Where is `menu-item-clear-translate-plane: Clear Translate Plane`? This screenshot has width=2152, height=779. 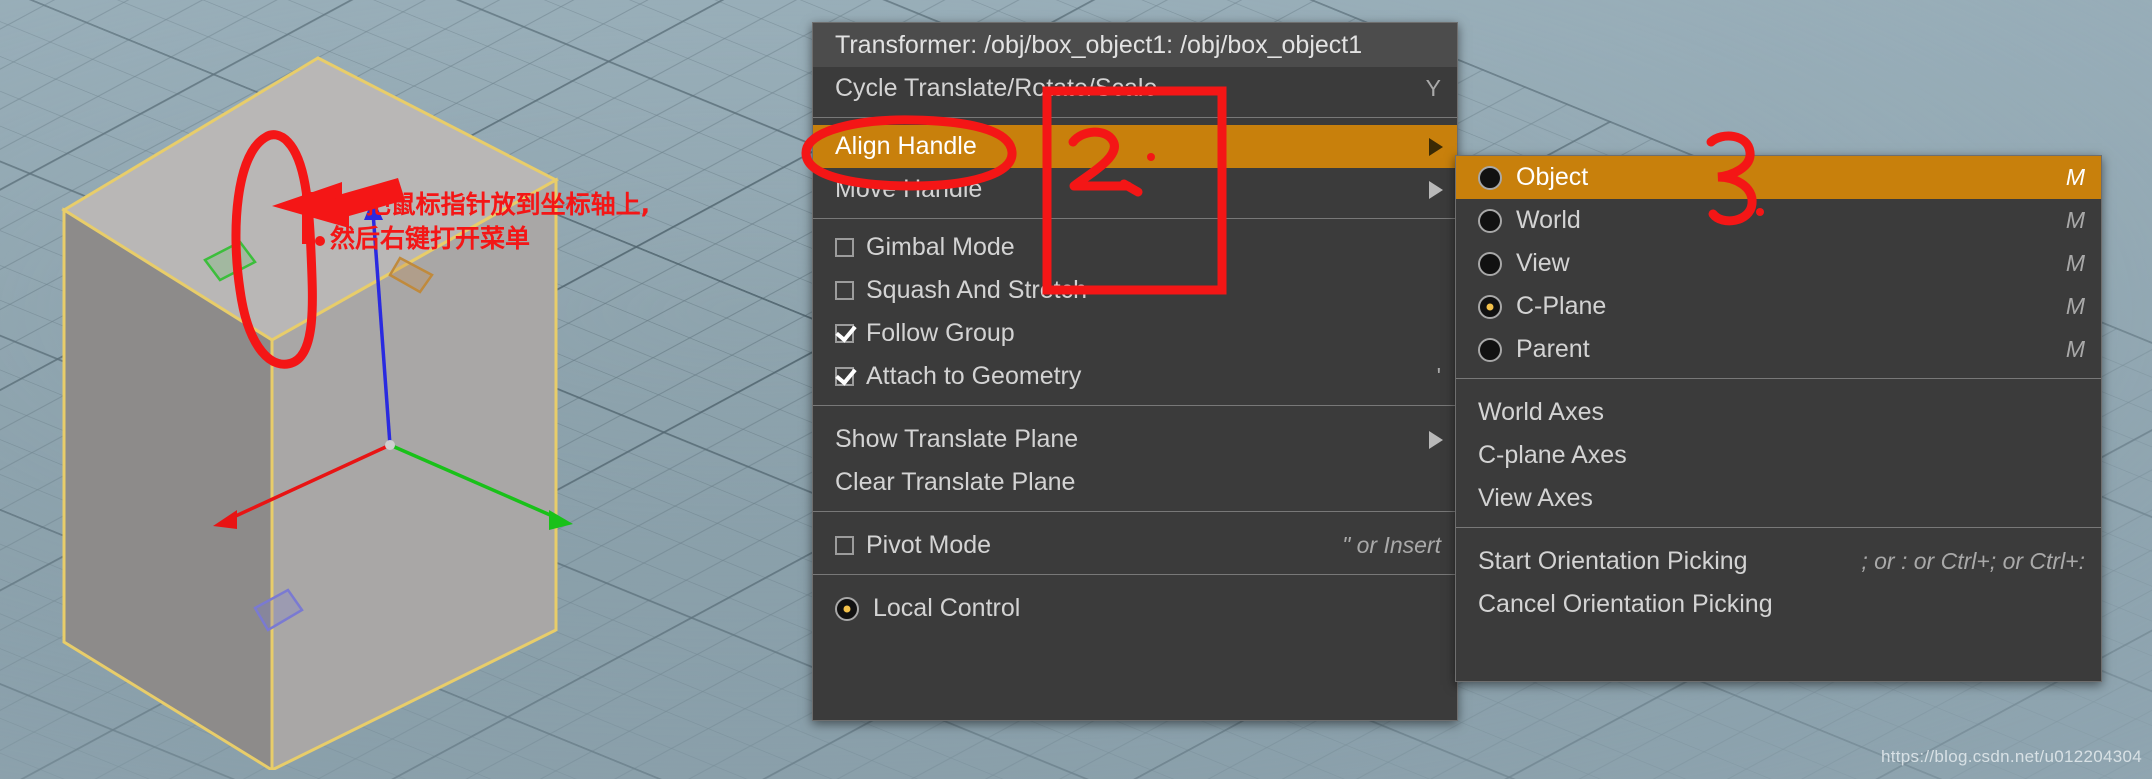 menu-item-clear-translate-plane: Clear Translate Plane is located at coordinates (1135, 482).